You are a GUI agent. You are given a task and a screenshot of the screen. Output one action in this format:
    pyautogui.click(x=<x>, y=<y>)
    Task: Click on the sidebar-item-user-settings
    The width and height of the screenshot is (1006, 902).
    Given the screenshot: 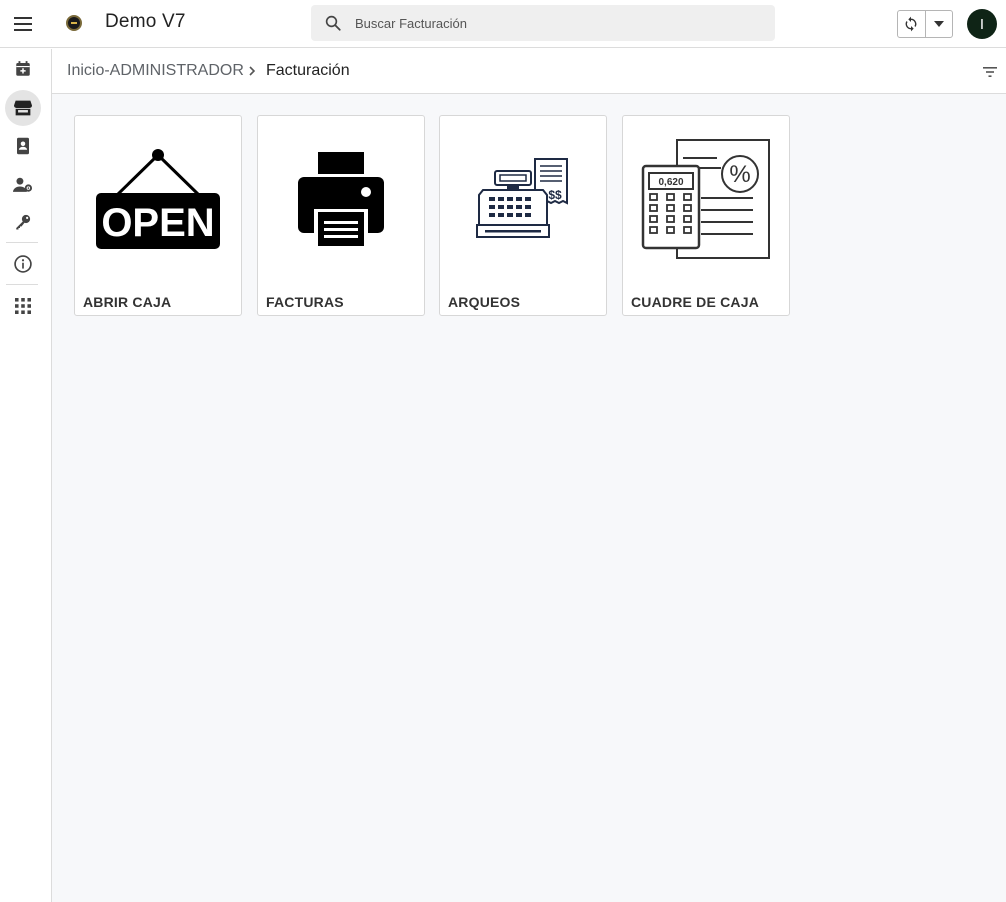 What is the action you would take?
    pyautogui.click(x=23, y=185)
    